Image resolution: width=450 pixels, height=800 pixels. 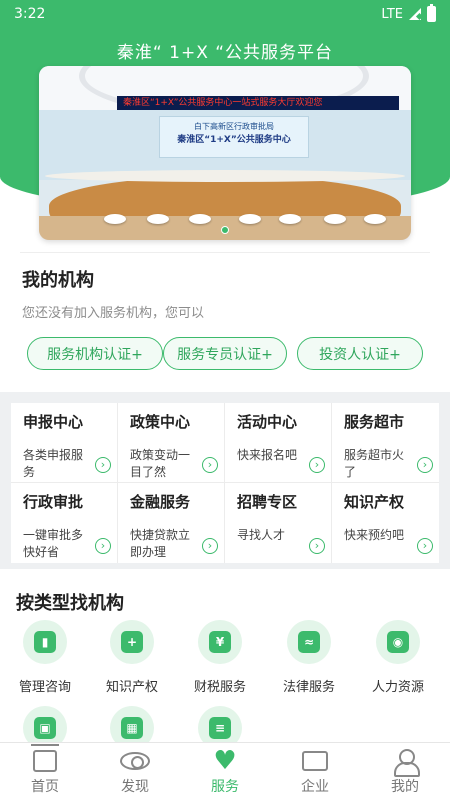 I want to click on service-title: 申报中心, so click(x=53, y=422).